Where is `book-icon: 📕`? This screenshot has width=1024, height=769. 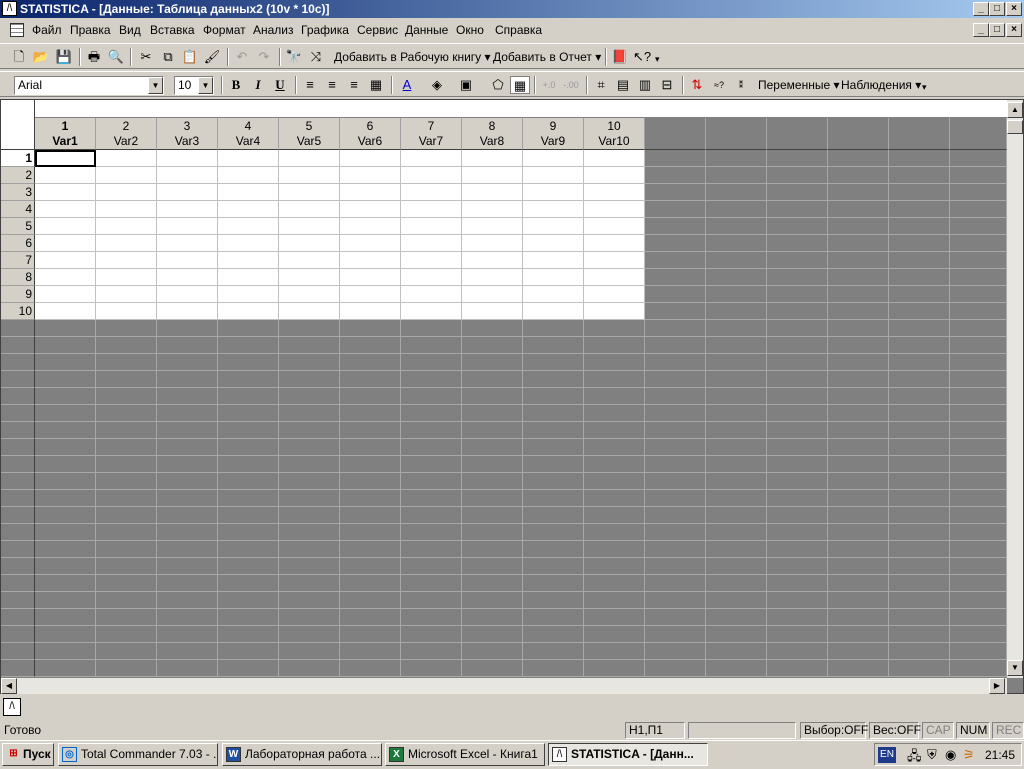 book-icon: 📕 is located at coordinates (620, 57).